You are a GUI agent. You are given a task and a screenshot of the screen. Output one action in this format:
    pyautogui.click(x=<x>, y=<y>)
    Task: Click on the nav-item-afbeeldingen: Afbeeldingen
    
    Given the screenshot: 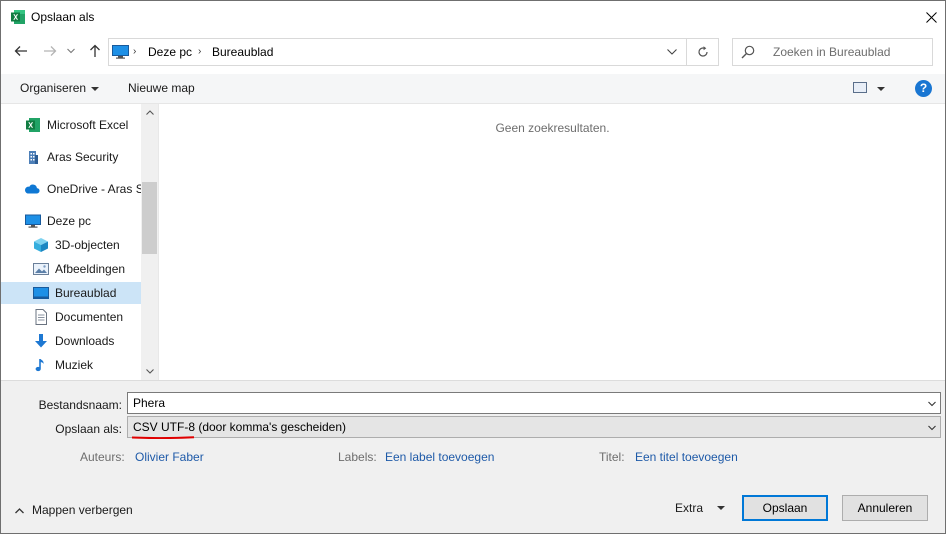 What is the action you would take?
    pyautogui.click(x=71, y=269)
    